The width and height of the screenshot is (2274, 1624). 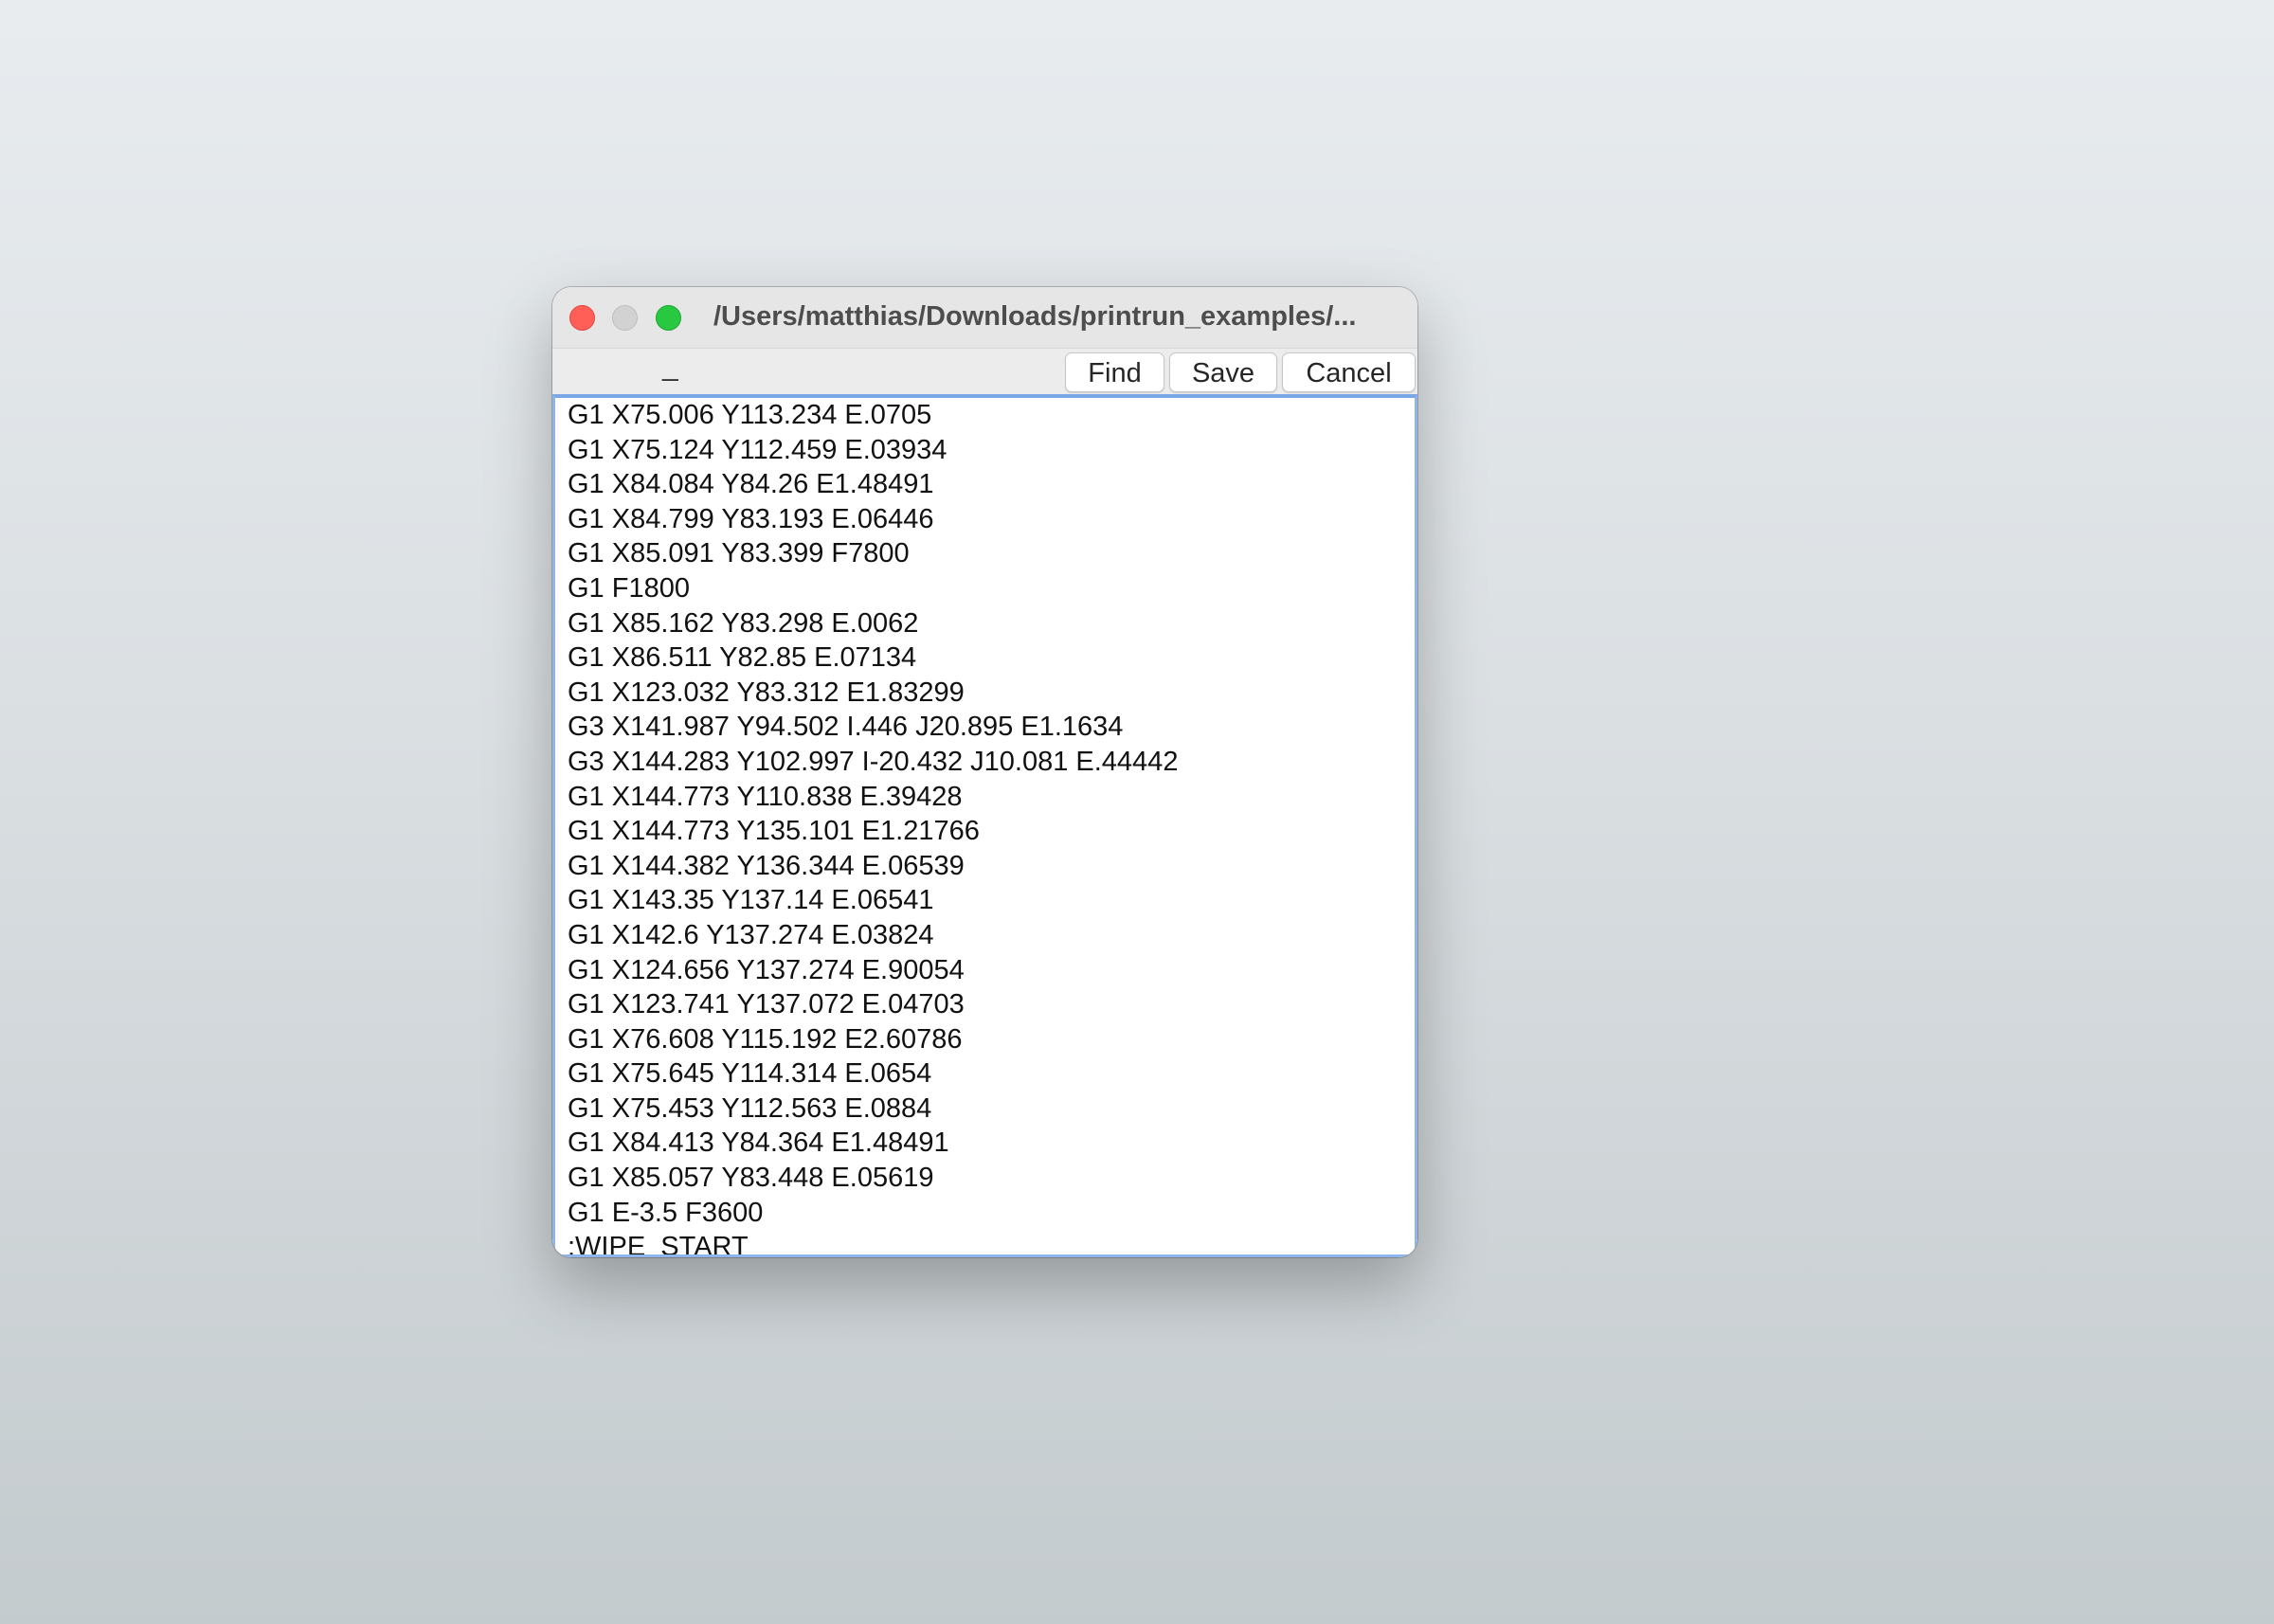 I want to click on editor-line: G1 X75.006 Y113.234 E.0705, so click(x=985, y=415).